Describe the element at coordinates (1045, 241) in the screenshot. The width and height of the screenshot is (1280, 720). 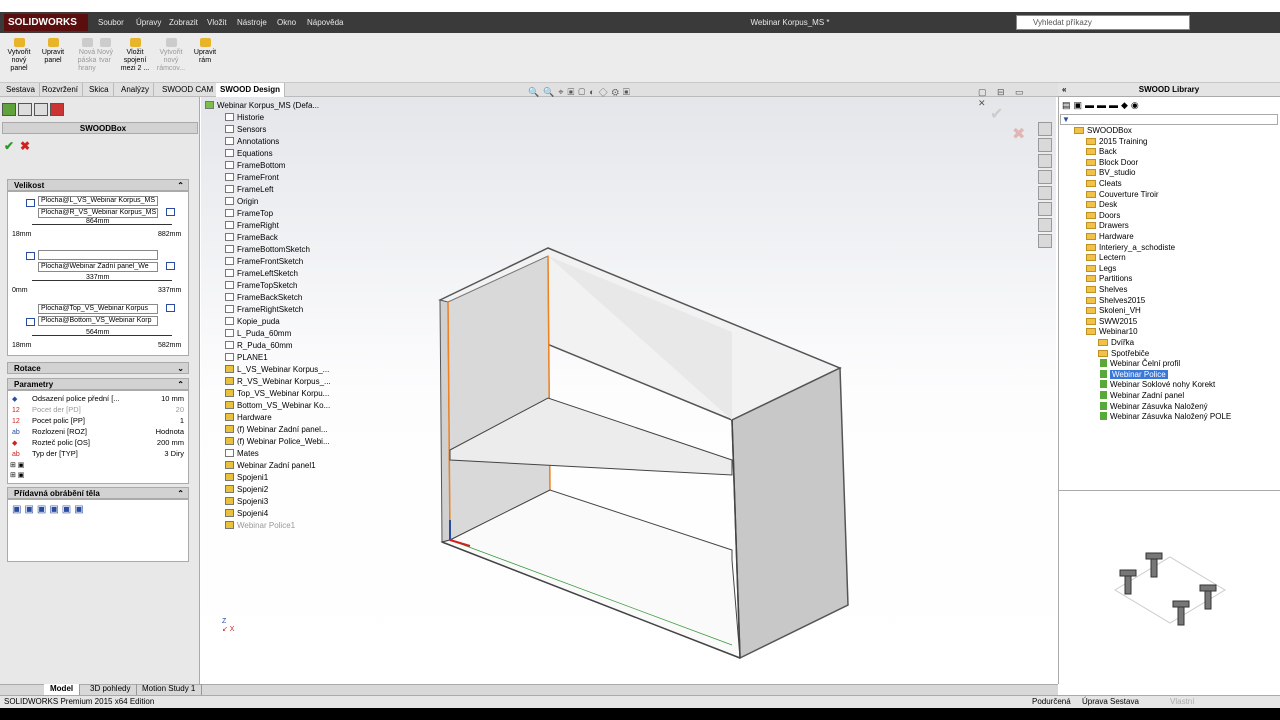
I see `design-icon` at that location.